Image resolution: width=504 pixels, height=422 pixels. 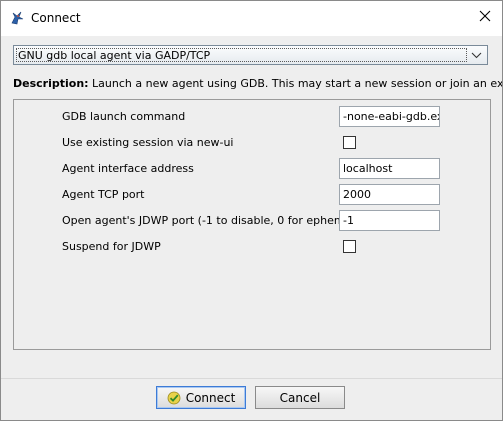 I want to click on agent-type-dropdown: GNU gdb local agent via GADP/TCP, so click(x=250, y=55).